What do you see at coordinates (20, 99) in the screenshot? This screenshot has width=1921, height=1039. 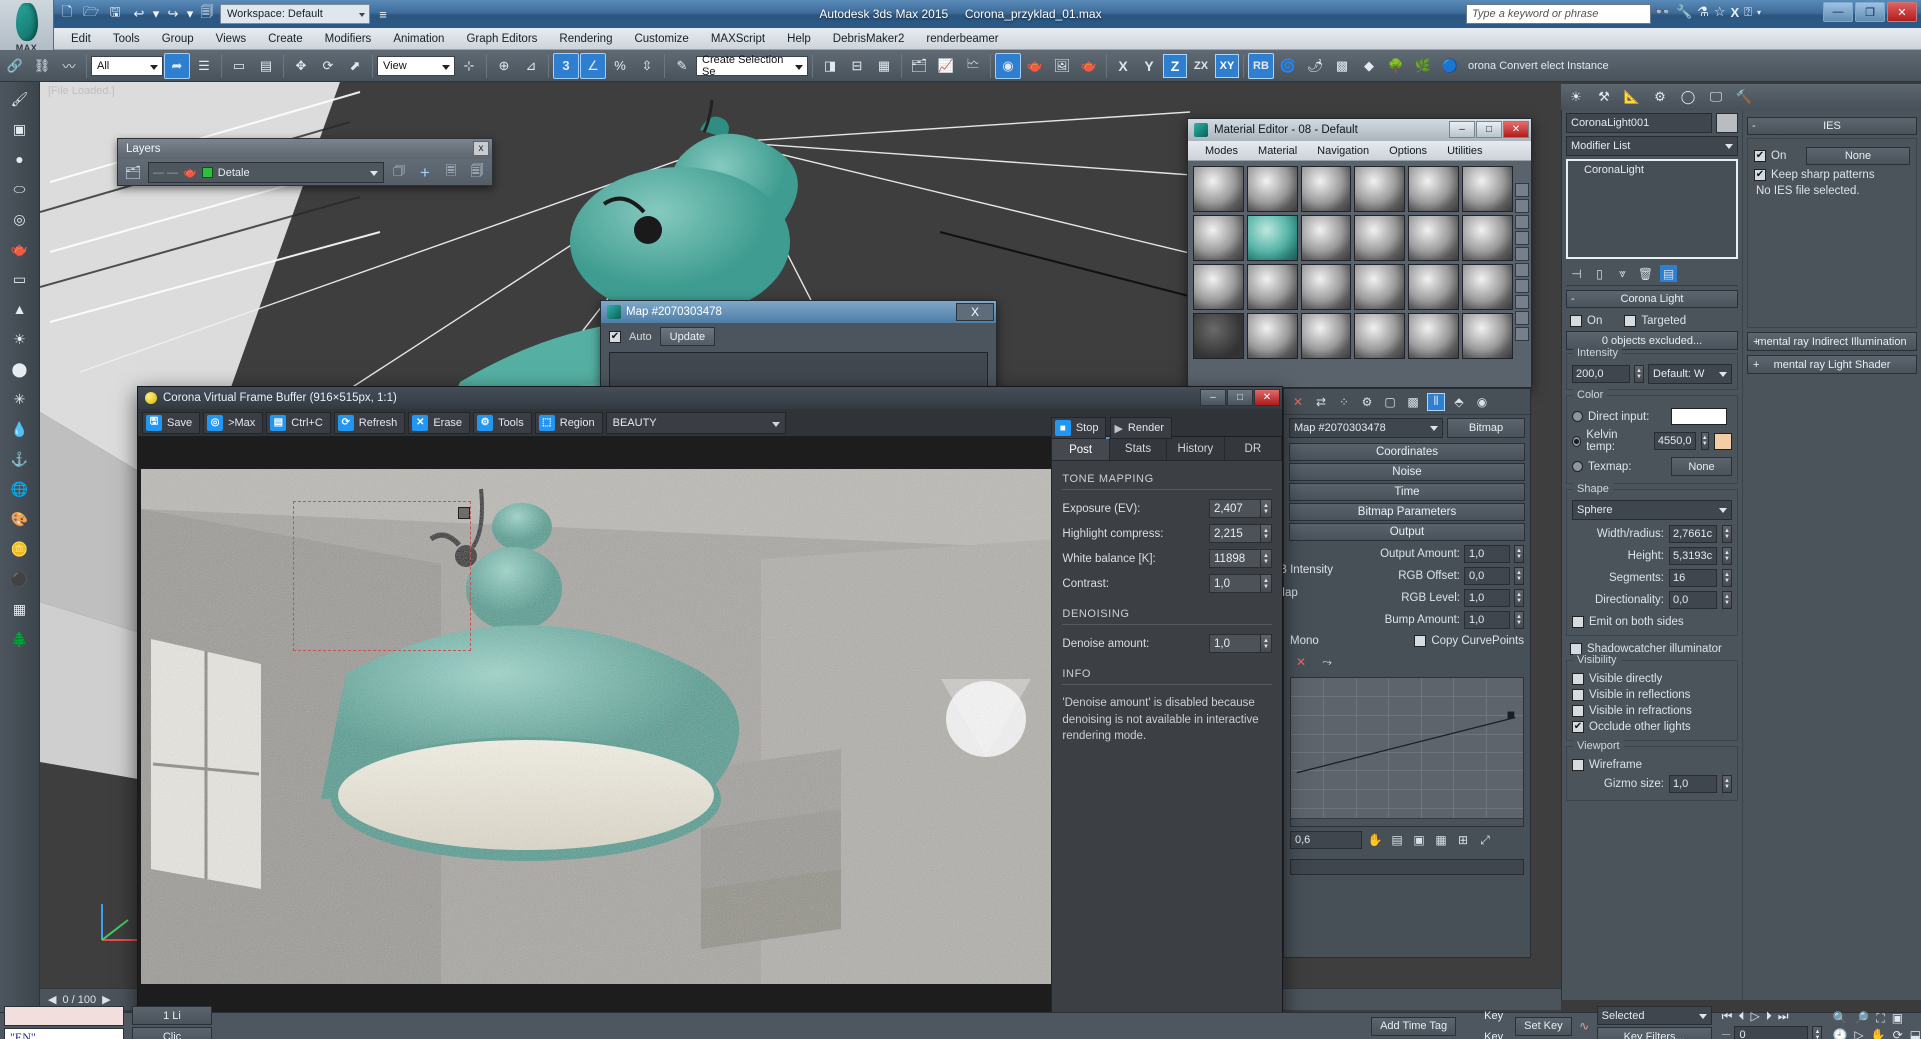 I see `paint-selection-icon: 🖌` at bounding box center [20, 99].